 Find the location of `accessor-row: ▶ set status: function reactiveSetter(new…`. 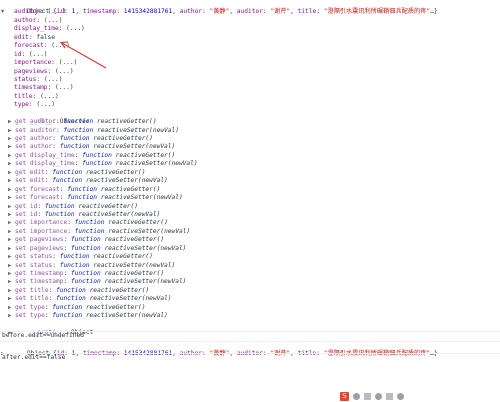

accessor-row: ▶ set status: function reactiveSetter(new… is located at coordinates (250, 266).